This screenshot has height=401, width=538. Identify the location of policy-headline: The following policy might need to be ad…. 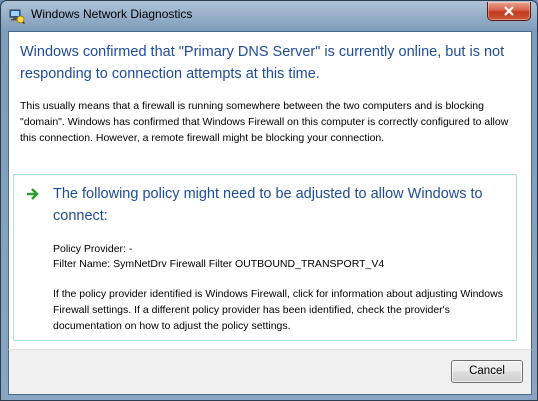
(268, 205).